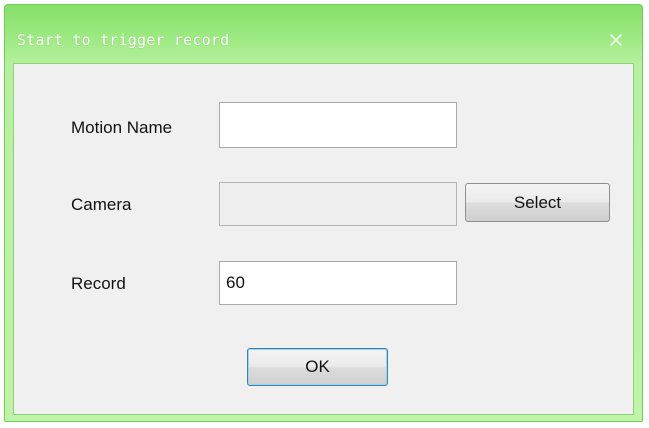 This screenshot has height=428, width=649. Describe the element at coordinates (317, 367) in the screenshot. I see `ok-button: OK` at that location.